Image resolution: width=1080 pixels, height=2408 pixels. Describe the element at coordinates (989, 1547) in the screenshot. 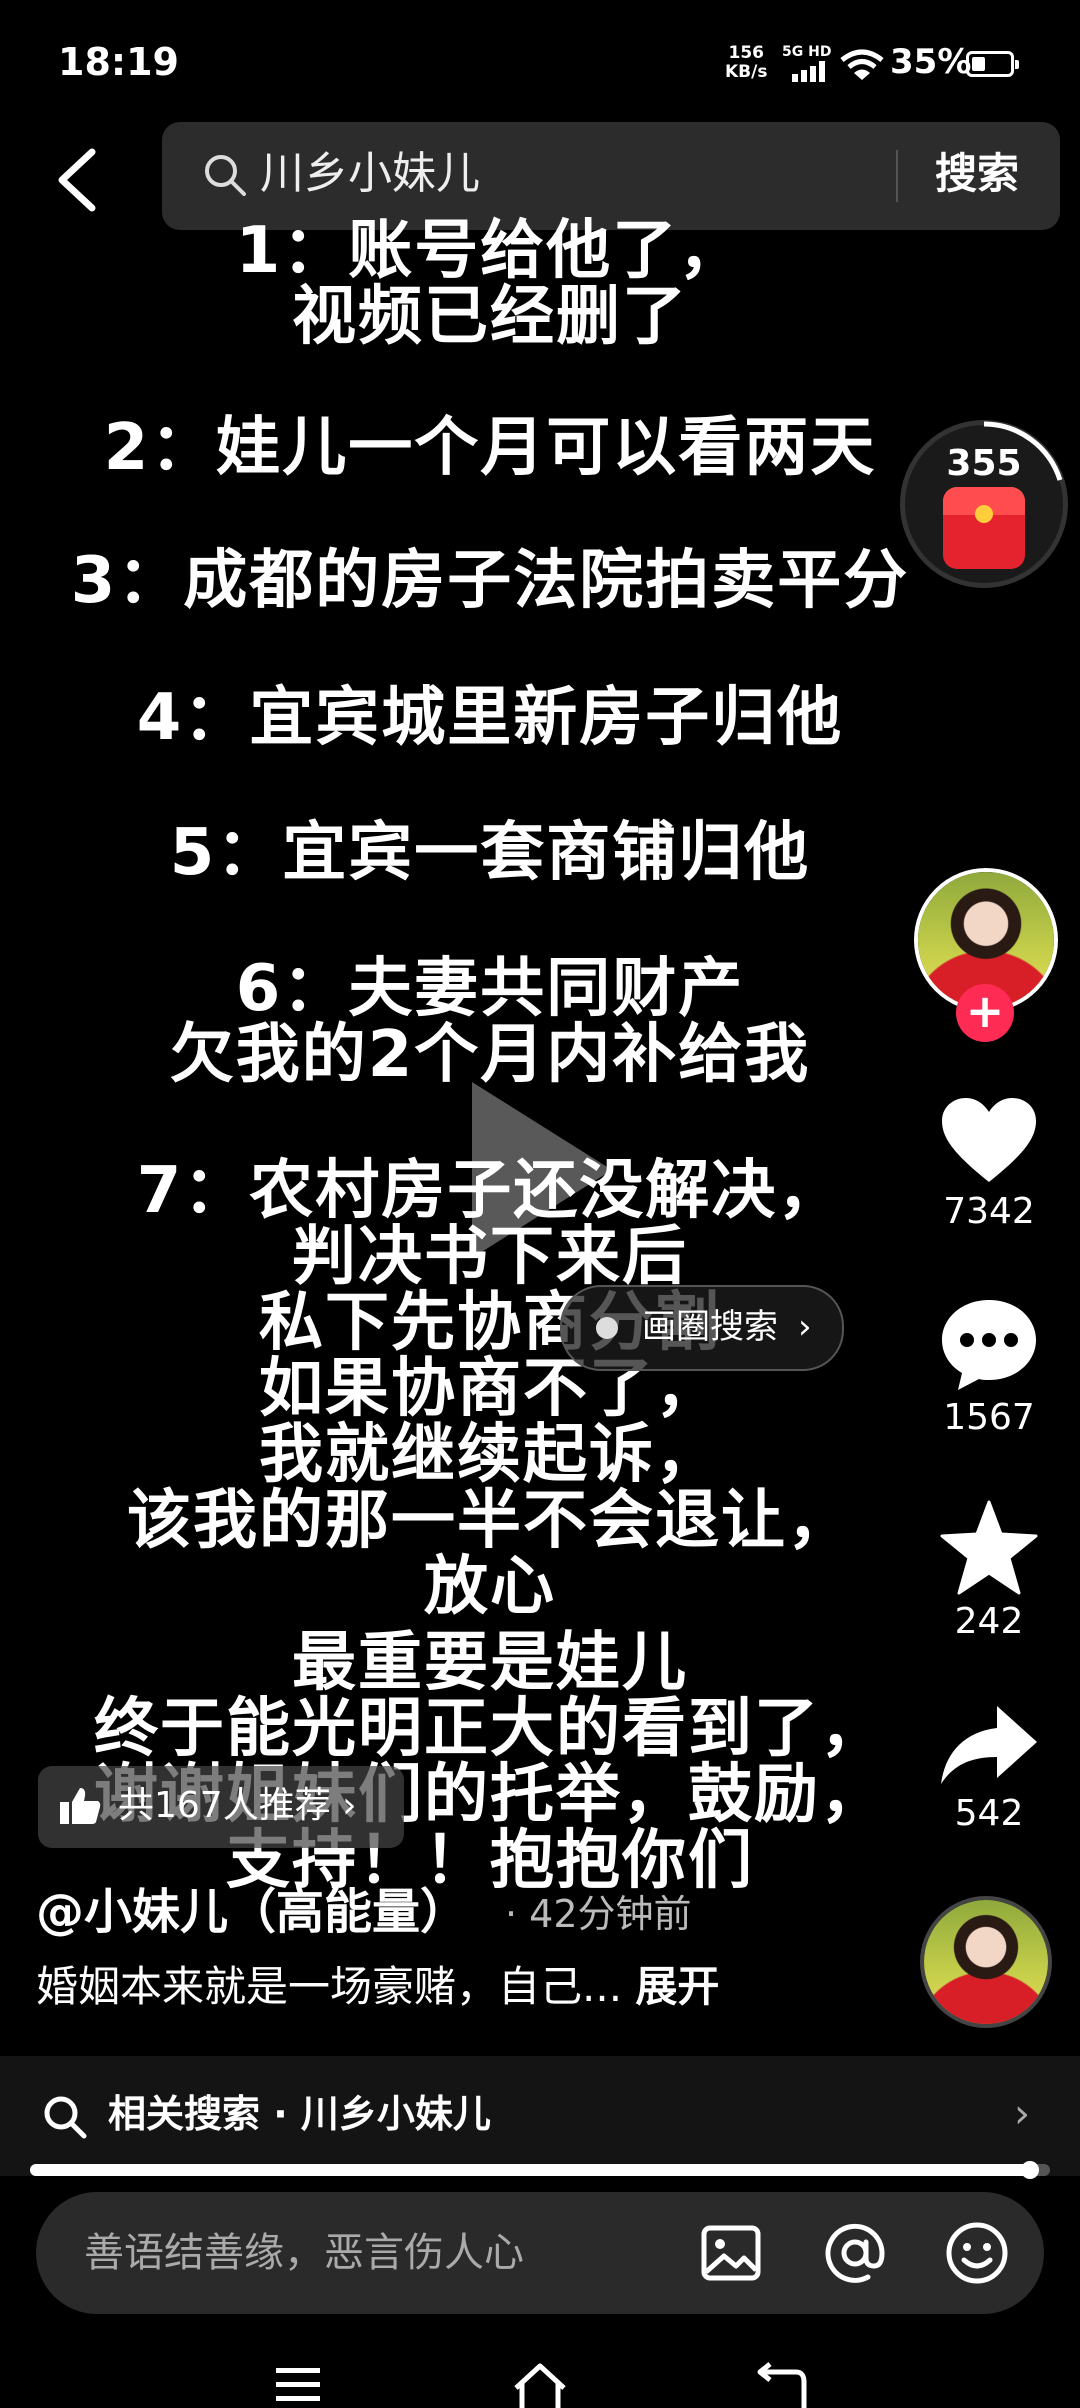

I see `star-icon` at that location.